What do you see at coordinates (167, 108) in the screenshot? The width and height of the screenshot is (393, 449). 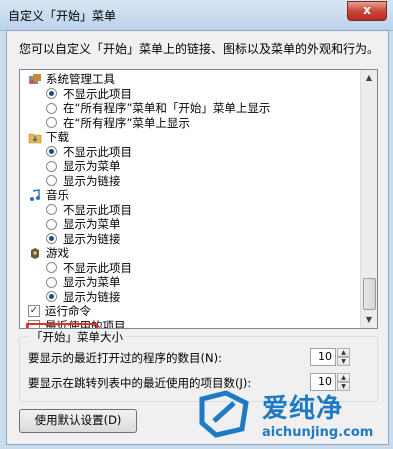 I see `list-item-label: 在“所有程序”菜单和「开始」菜单上显示` at bounding box center [167, 108].